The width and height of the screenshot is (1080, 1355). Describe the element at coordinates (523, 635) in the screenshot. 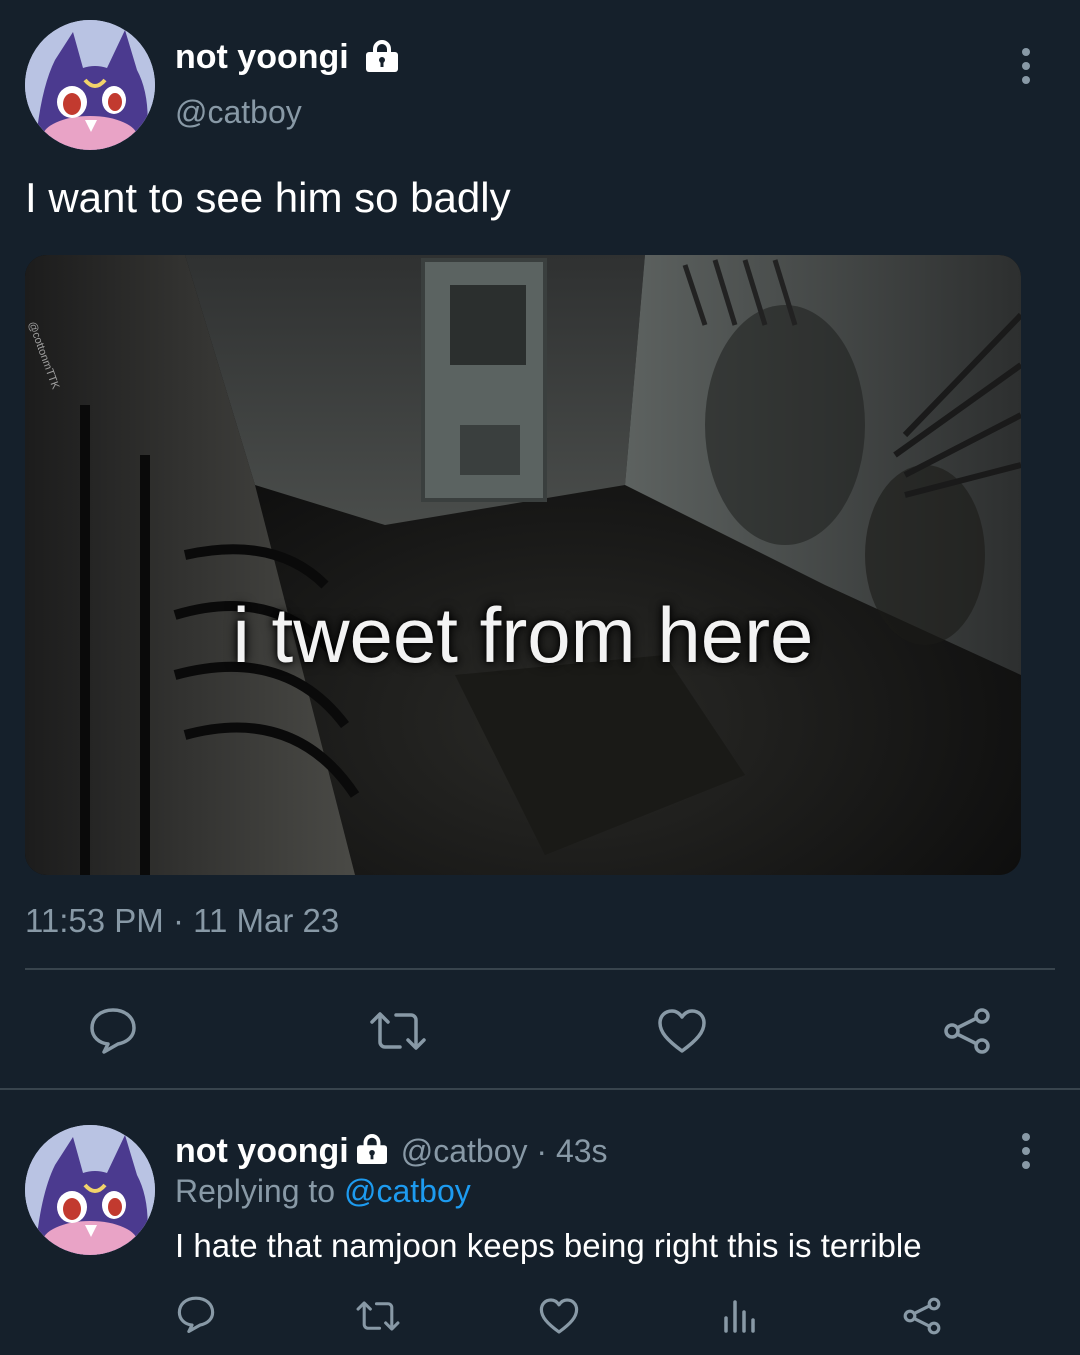

I see `media-caption: i tweet from here` at that location.